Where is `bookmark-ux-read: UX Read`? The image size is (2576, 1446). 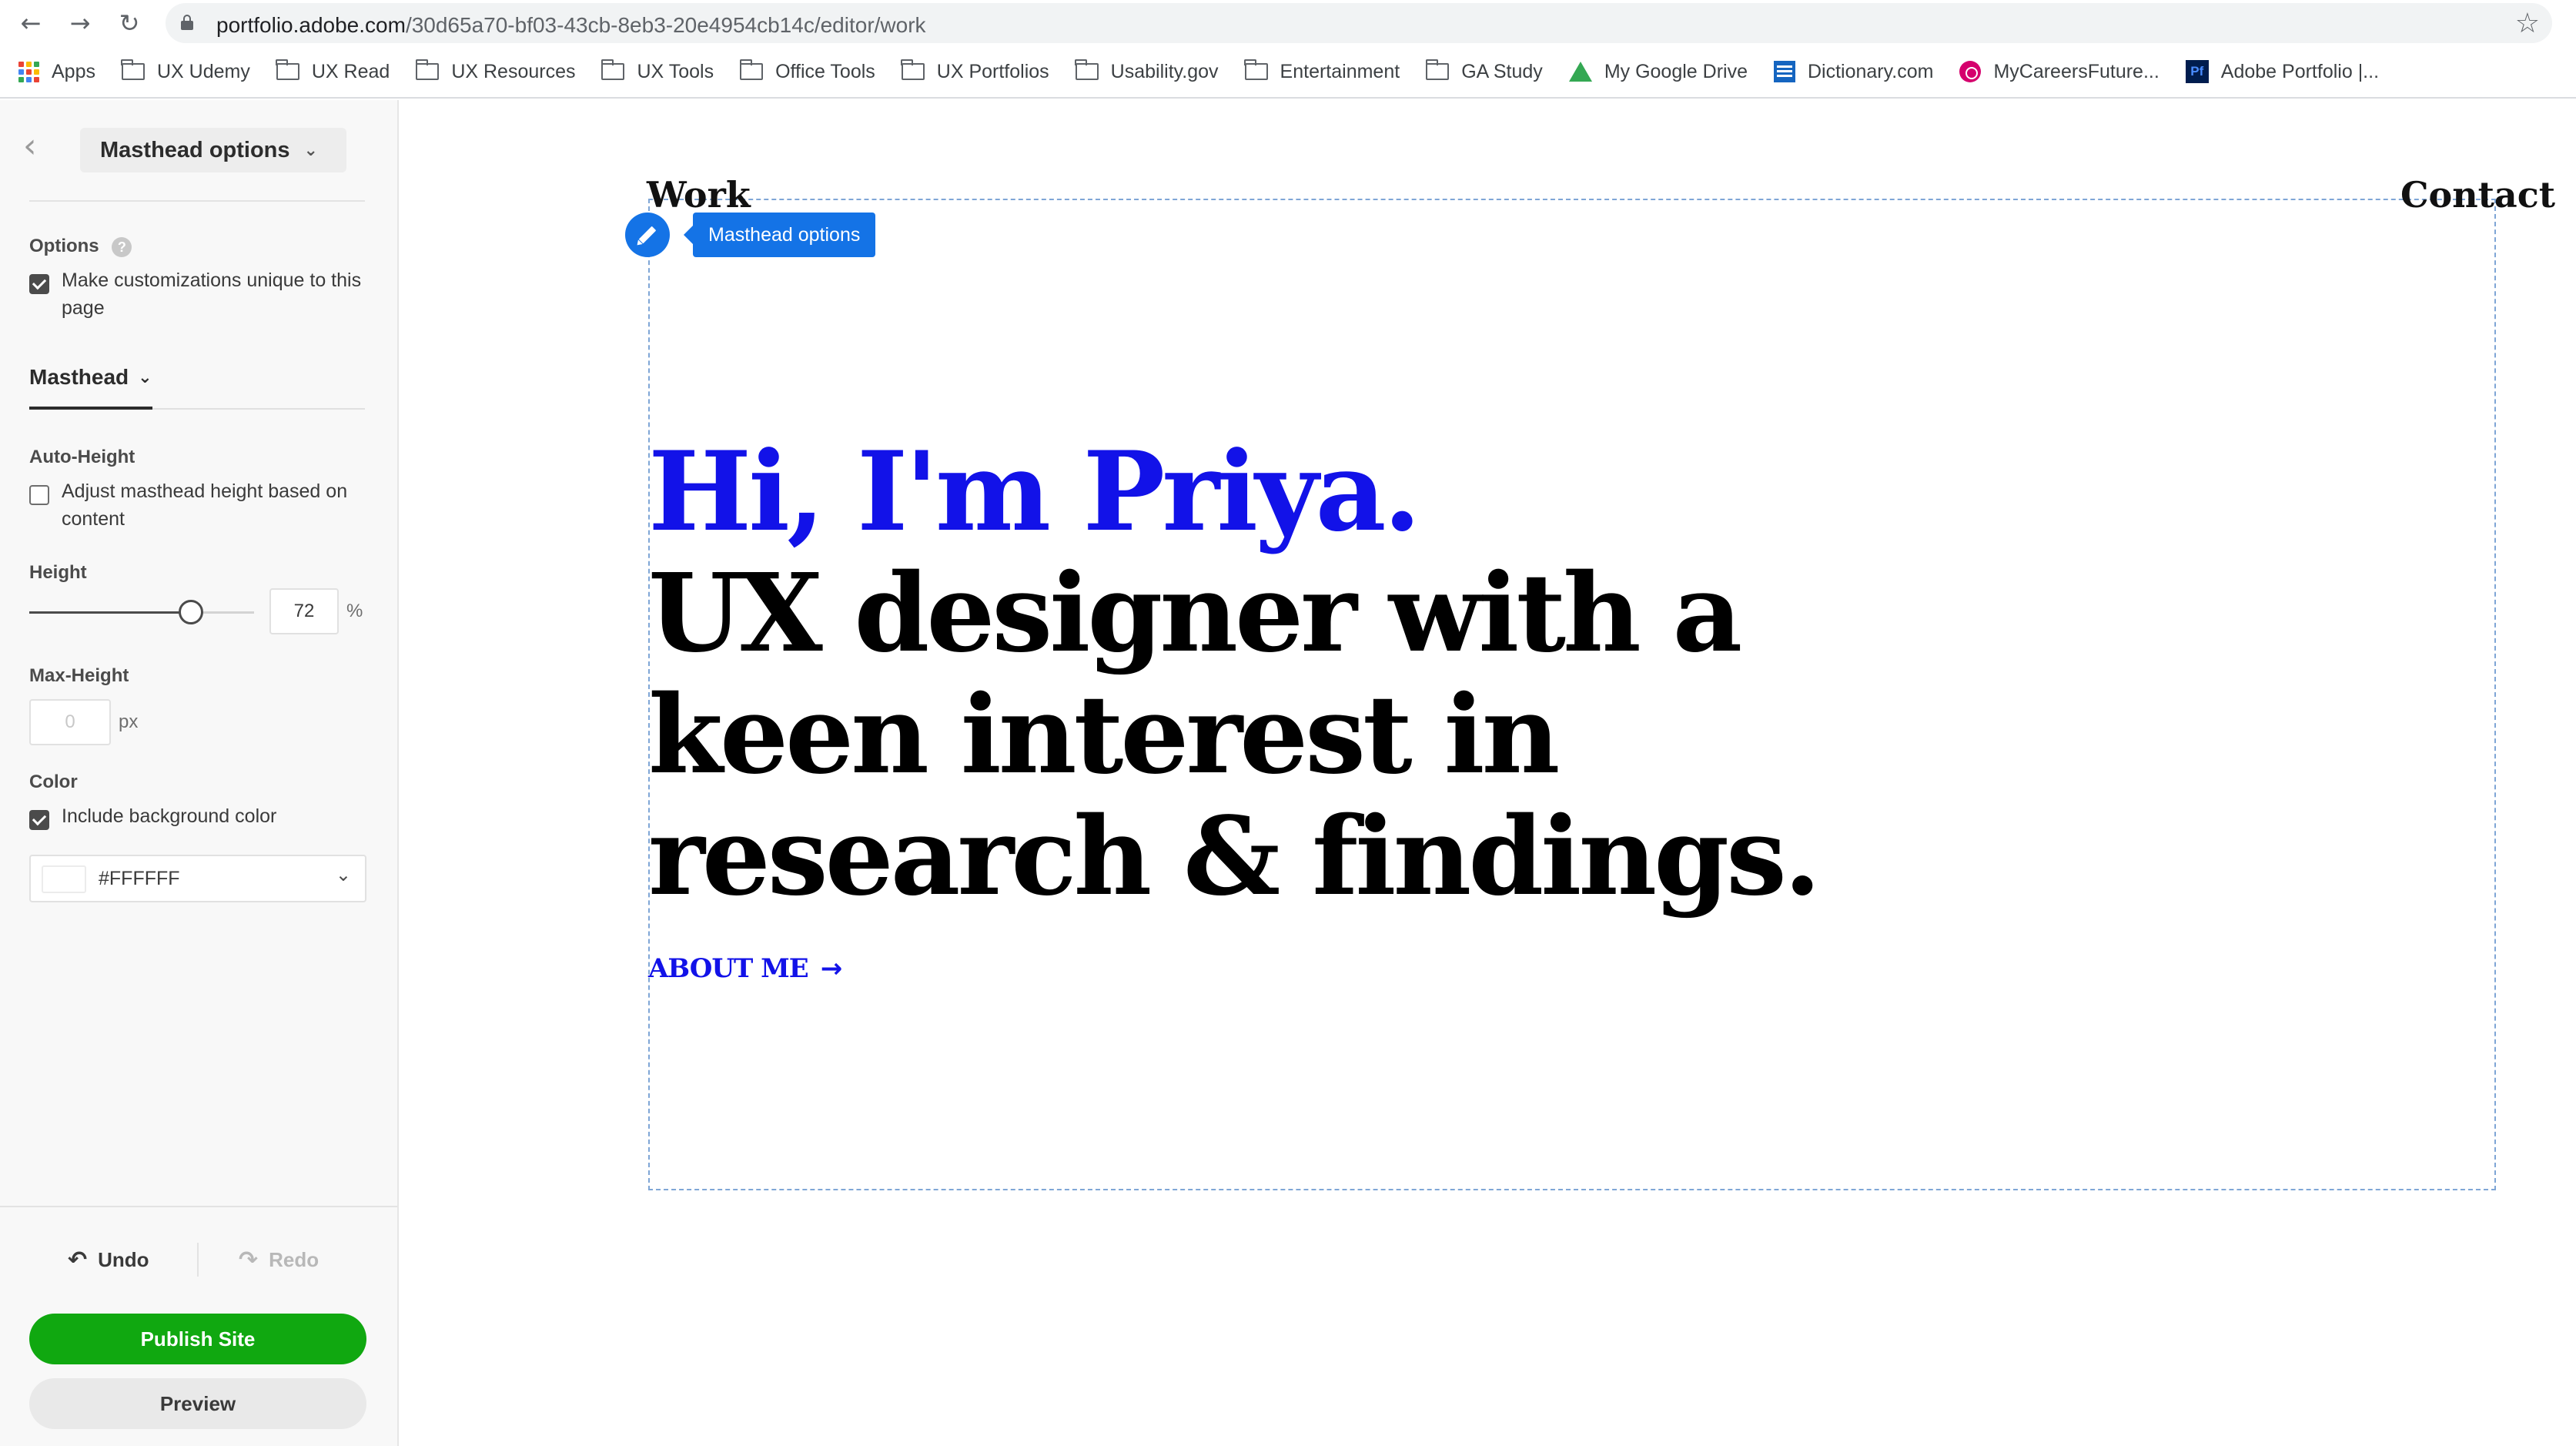 bookmark-ux-read: UX Read is located at coordinates (333, 72).